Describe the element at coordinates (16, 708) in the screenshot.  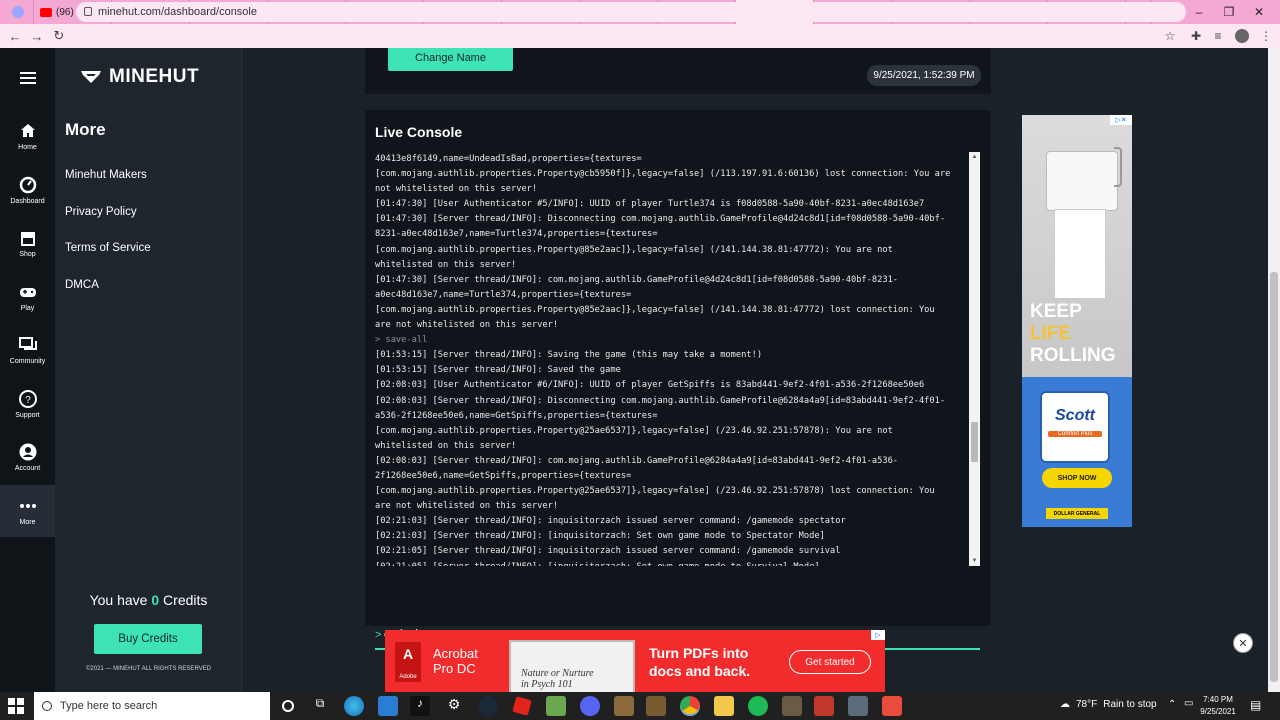
I see `windows-start-icon` at that location.